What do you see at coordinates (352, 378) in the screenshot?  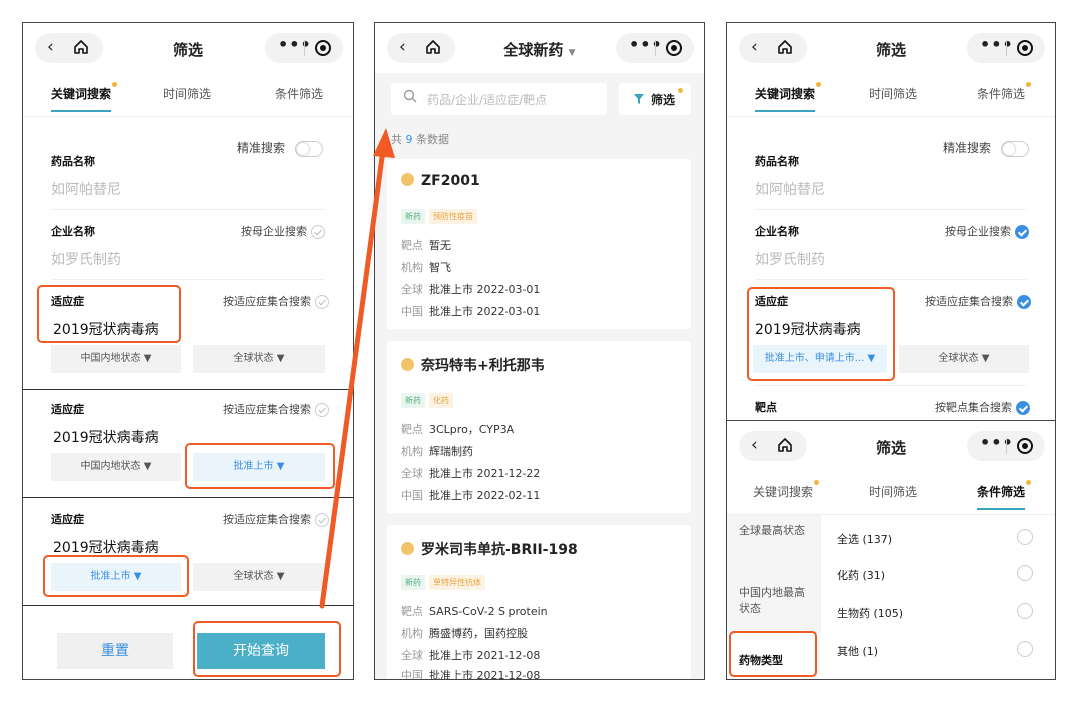 I see `arrow-shaft` at bounding box center [352, 378].